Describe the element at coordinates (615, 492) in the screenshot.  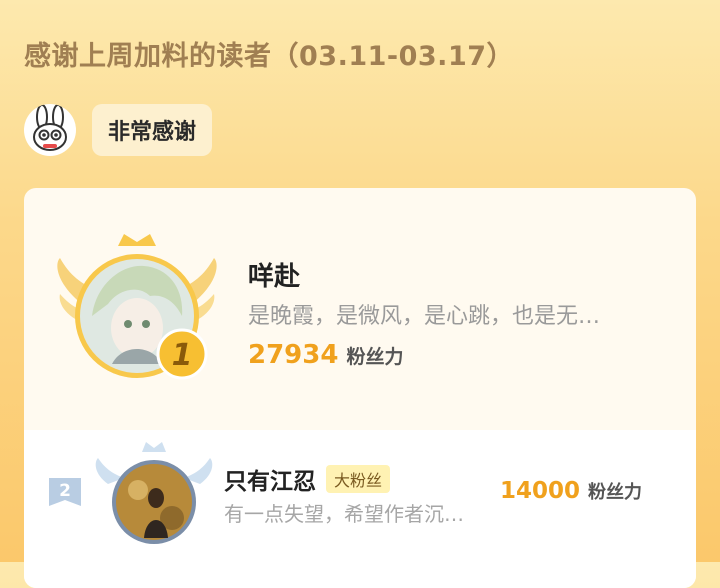
I see `fans-unit-second: 粉丝力` at that location.